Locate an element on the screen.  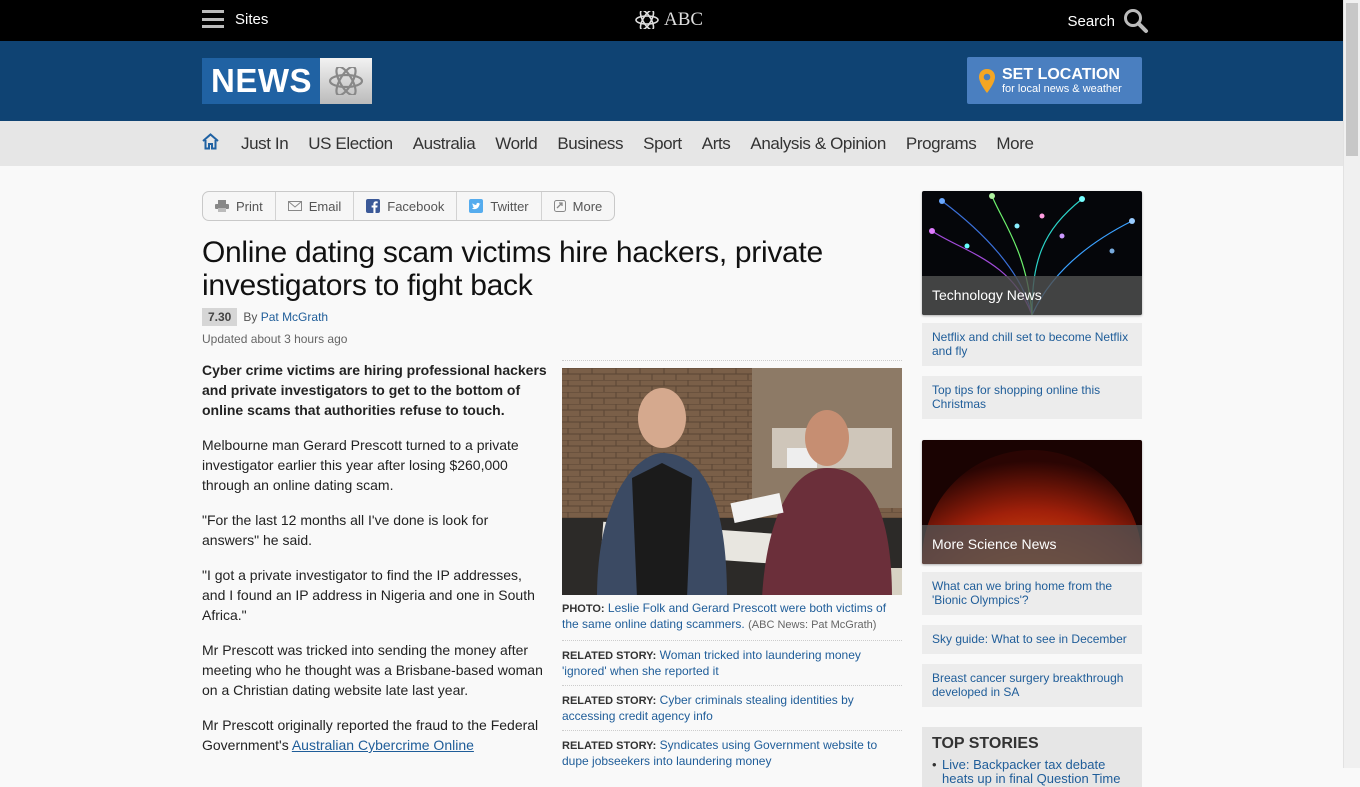
share-more-button: More is located at coordinates (578, 206).